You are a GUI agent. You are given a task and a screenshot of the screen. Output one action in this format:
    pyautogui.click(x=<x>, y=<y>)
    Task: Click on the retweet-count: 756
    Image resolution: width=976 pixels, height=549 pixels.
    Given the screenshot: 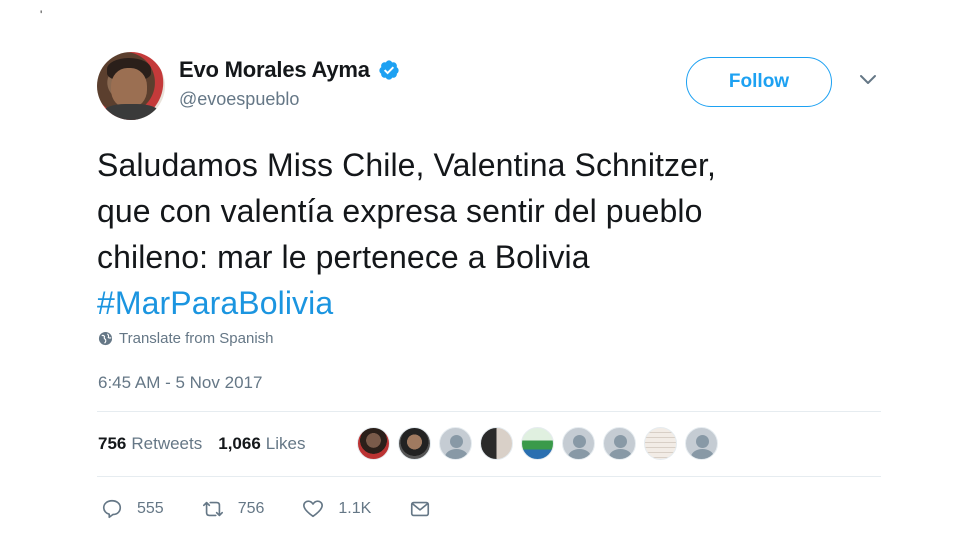 What is the action you would take?
    pyautogui.click(x=251, y=508)
    